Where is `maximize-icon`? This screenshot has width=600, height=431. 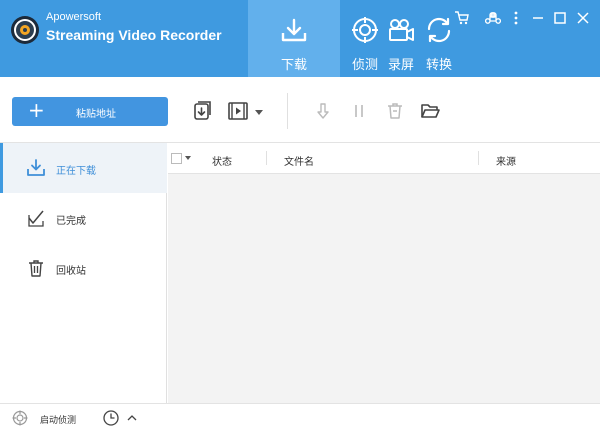 maximize-icon is located at coordinates (560, 18).